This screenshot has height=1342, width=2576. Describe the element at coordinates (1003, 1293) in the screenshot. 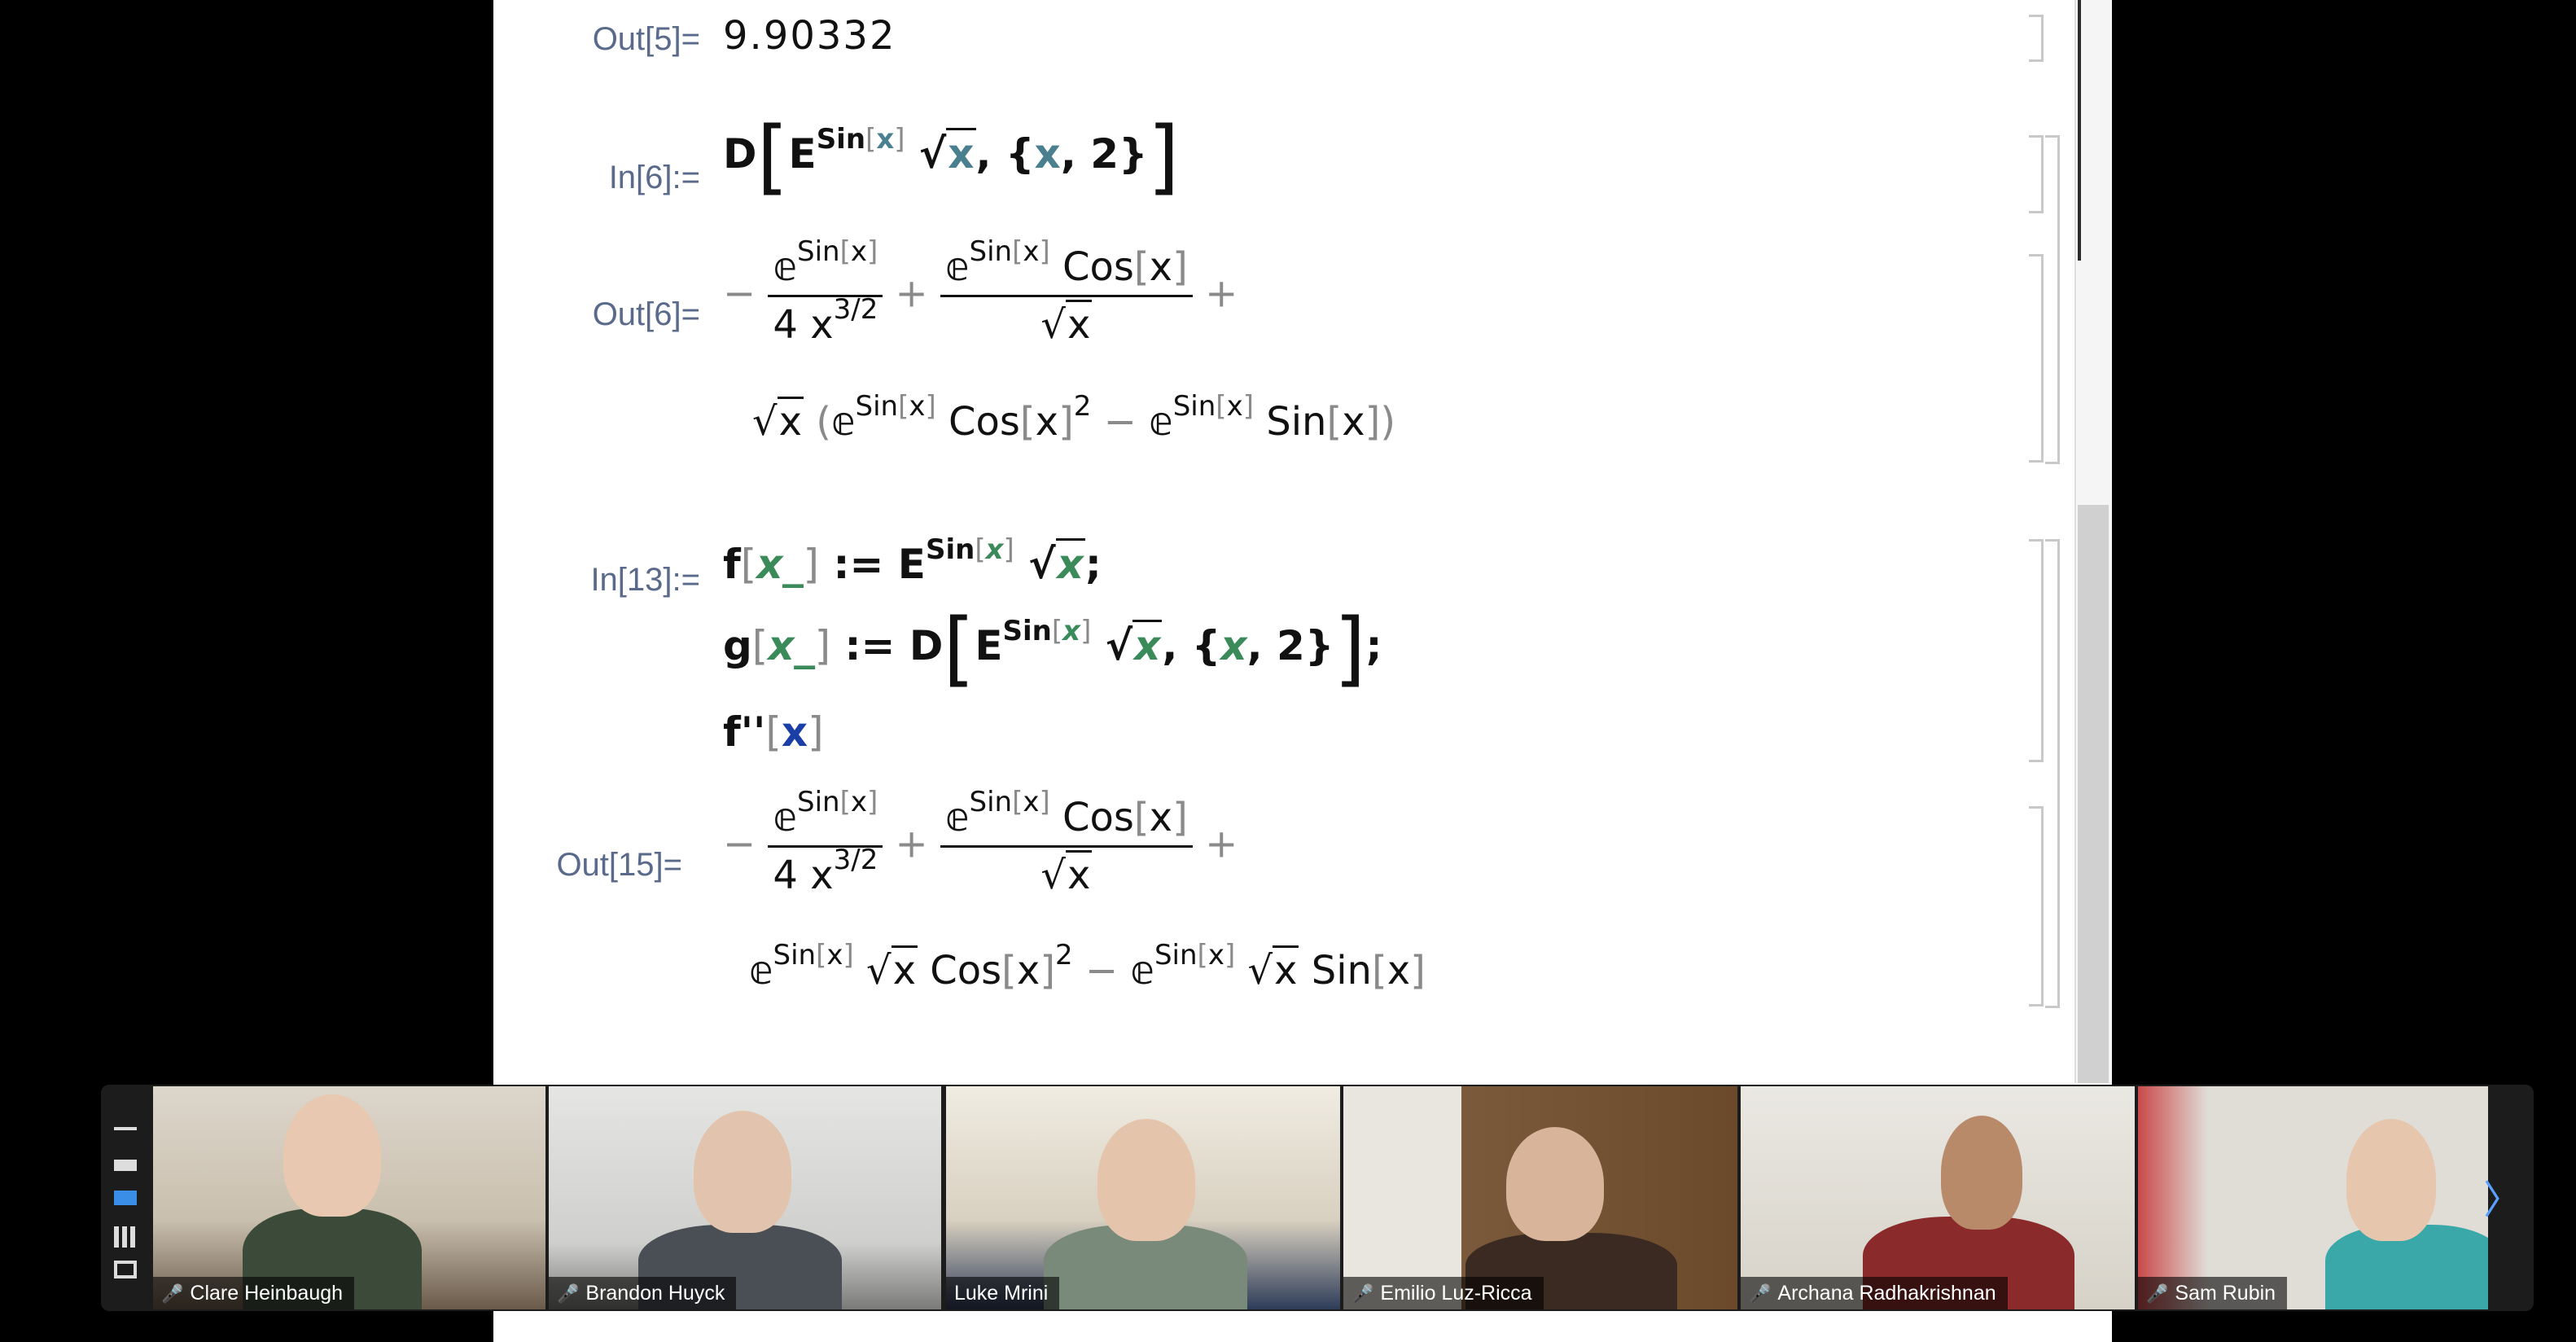

I see `participant-name: Luke Mrini` at that location.